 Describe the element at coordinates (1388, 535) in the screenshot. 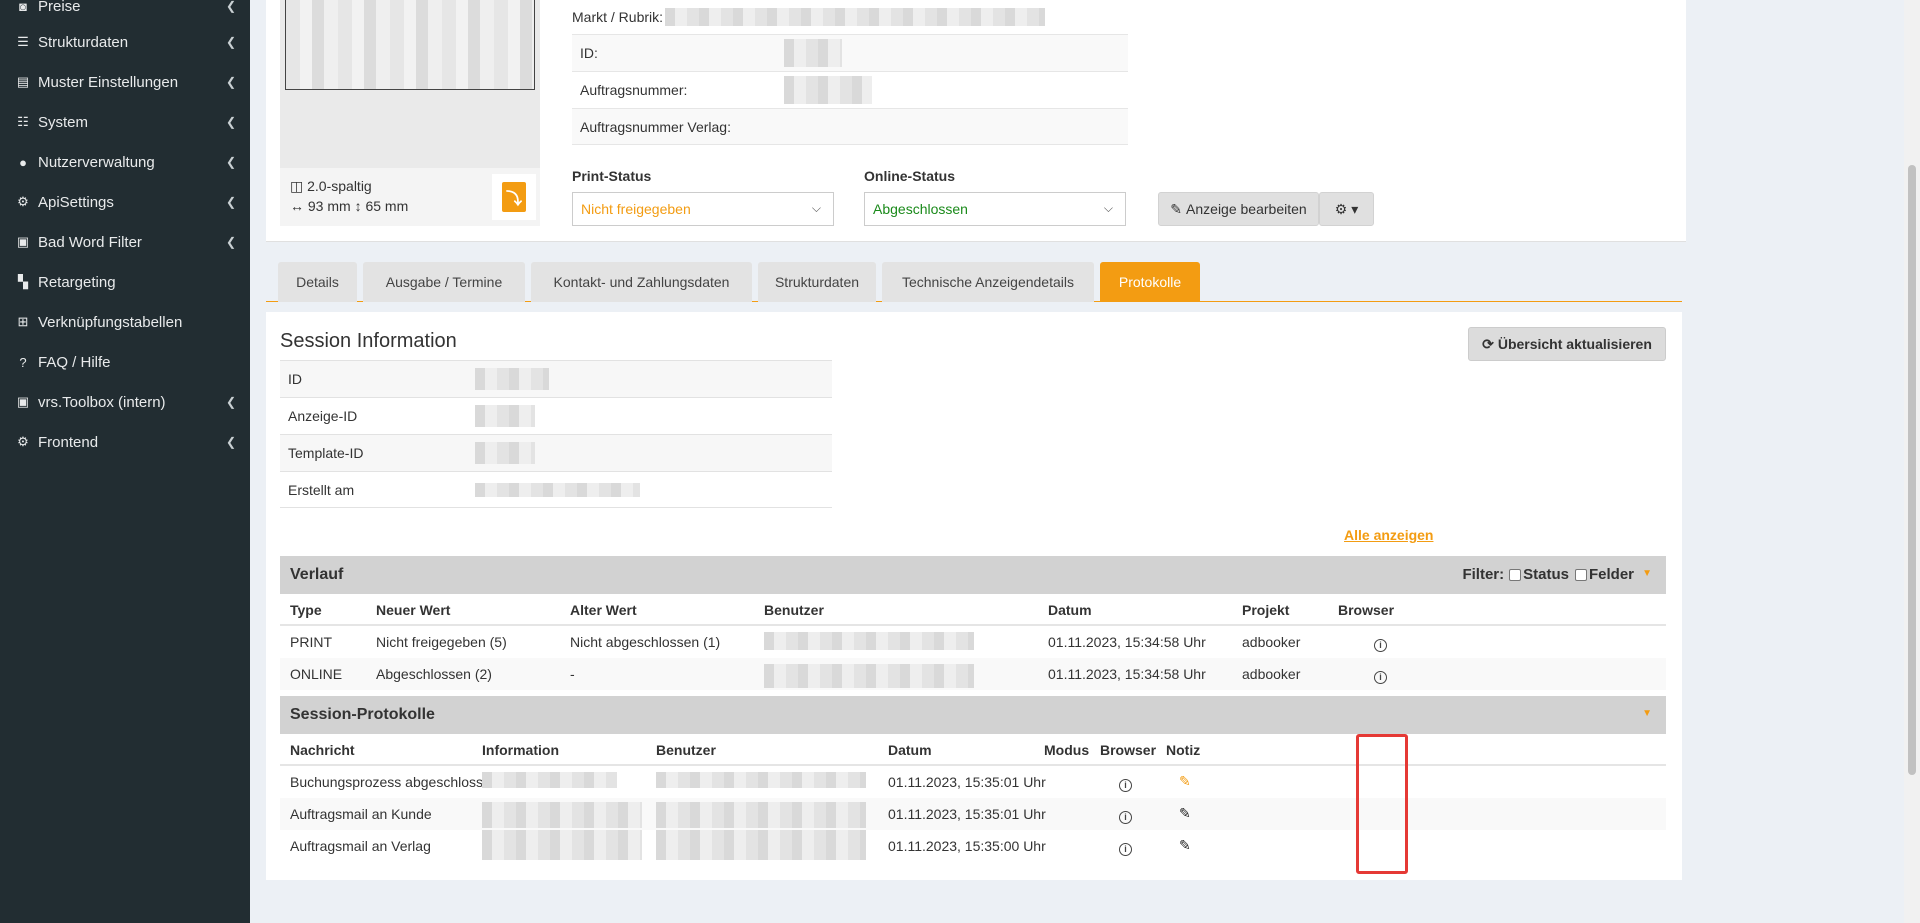

I see `show-all-link: Alle anzeigen` at that location.